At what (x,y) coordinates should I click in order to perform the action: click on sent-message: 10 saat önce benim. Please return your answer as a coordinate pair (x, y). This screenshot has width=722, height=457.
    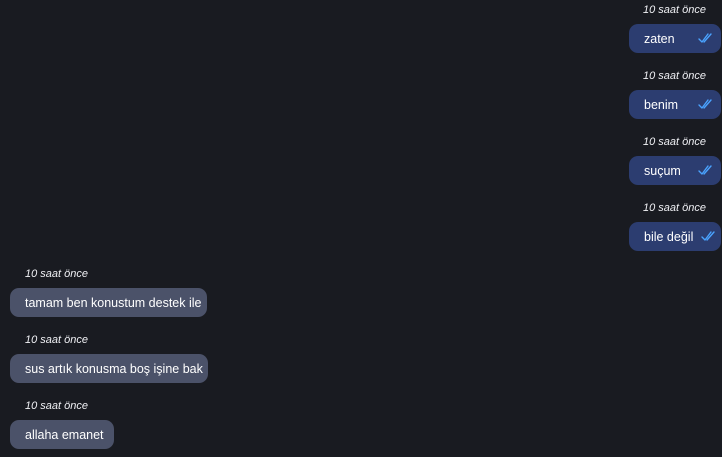
    Looking at the image, I should click on (641, 95).